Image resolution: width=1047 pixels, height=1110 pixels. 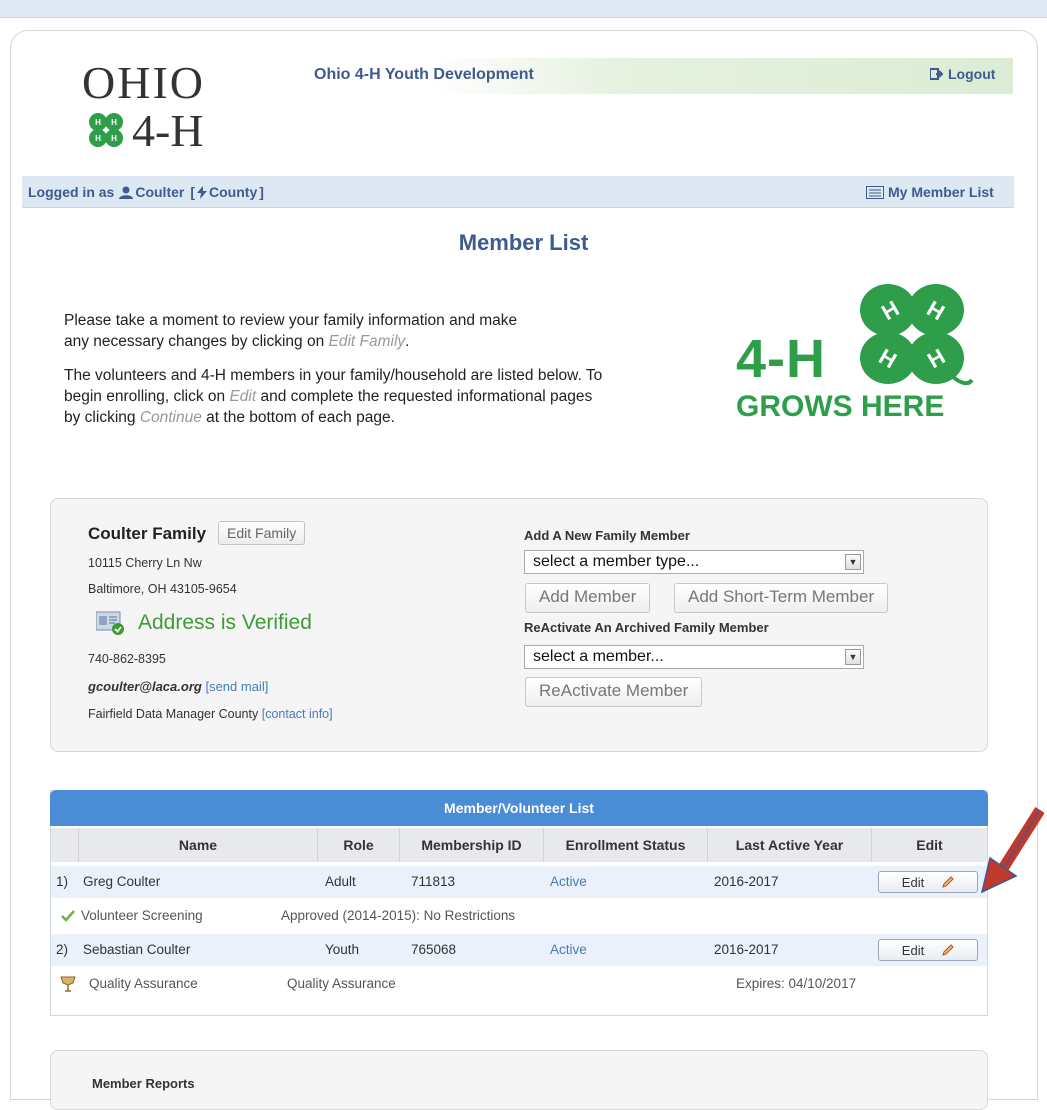 What do you see at coordinates (472, 845) in the screenshot?
I see `column-membership-id: Membership ID` at bounding box center [472, 845].